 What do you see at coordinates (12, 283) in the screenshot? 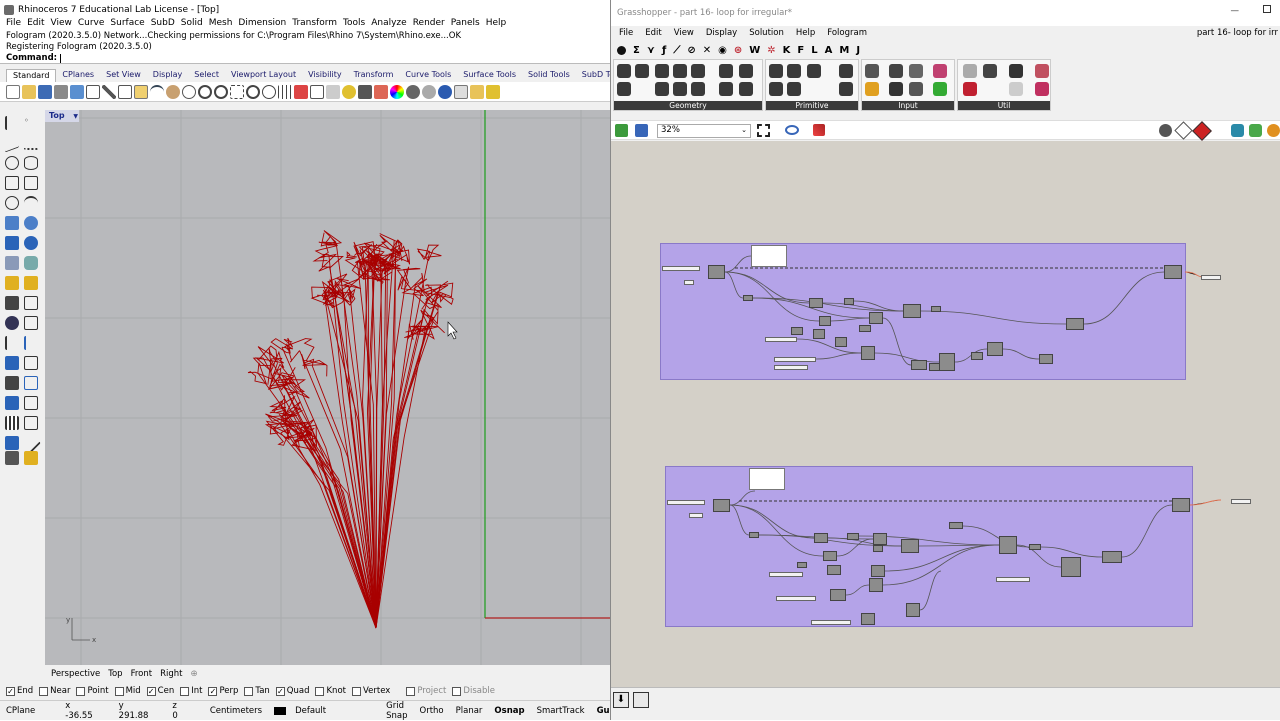
I see `light-icon` at bounding box center [12, 283].